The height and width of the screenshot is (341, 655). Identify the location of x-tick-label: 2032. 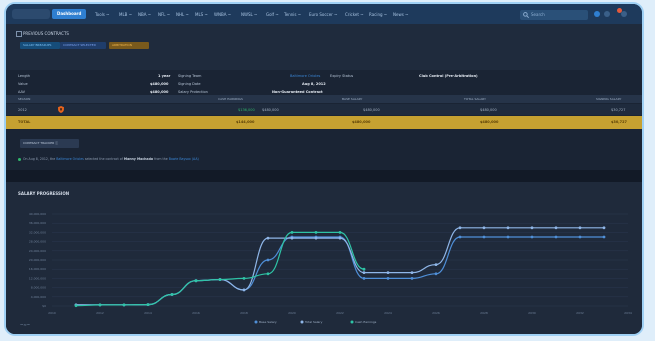
(580, 313).